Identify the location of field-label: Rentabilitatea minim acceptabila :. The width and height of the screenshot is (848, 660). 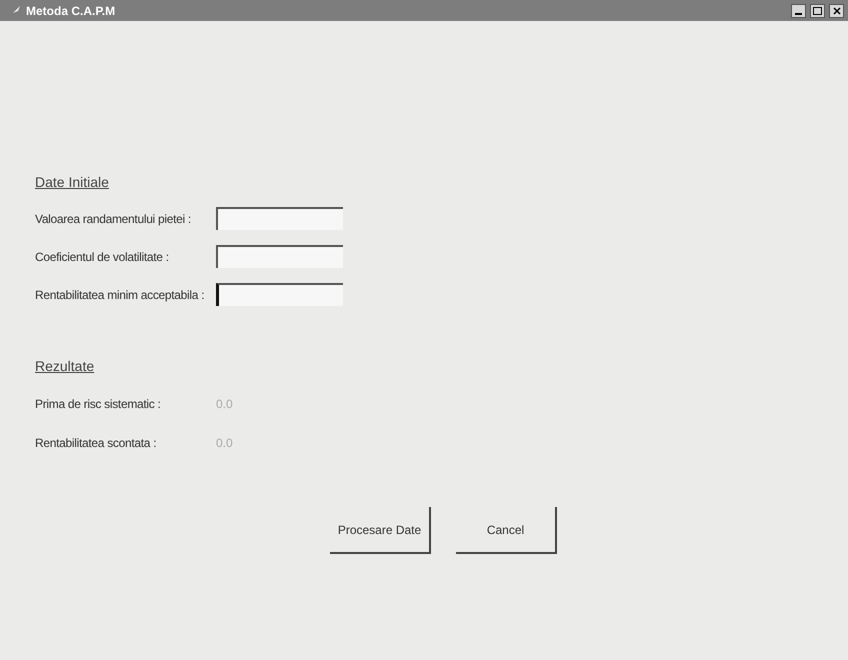
(120, 295).